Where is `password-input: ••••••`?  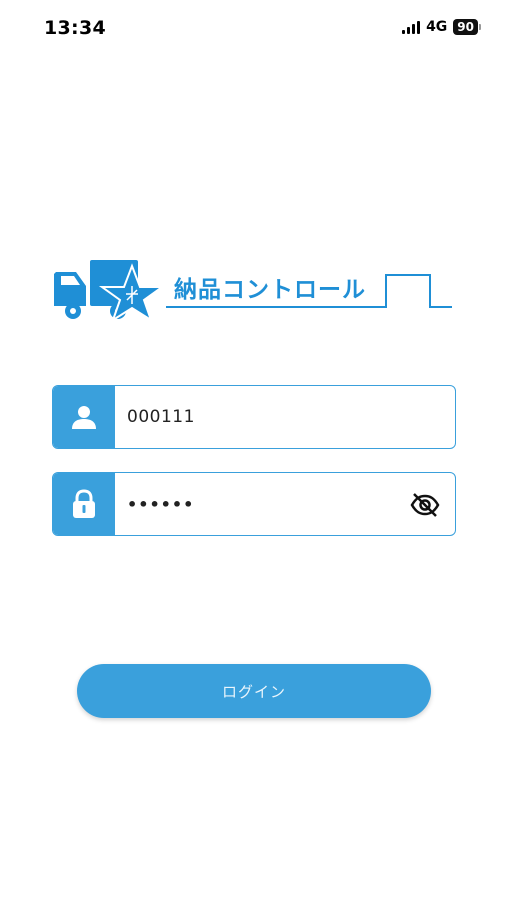
password-input: •••••• is located at coordinates (160, 504).